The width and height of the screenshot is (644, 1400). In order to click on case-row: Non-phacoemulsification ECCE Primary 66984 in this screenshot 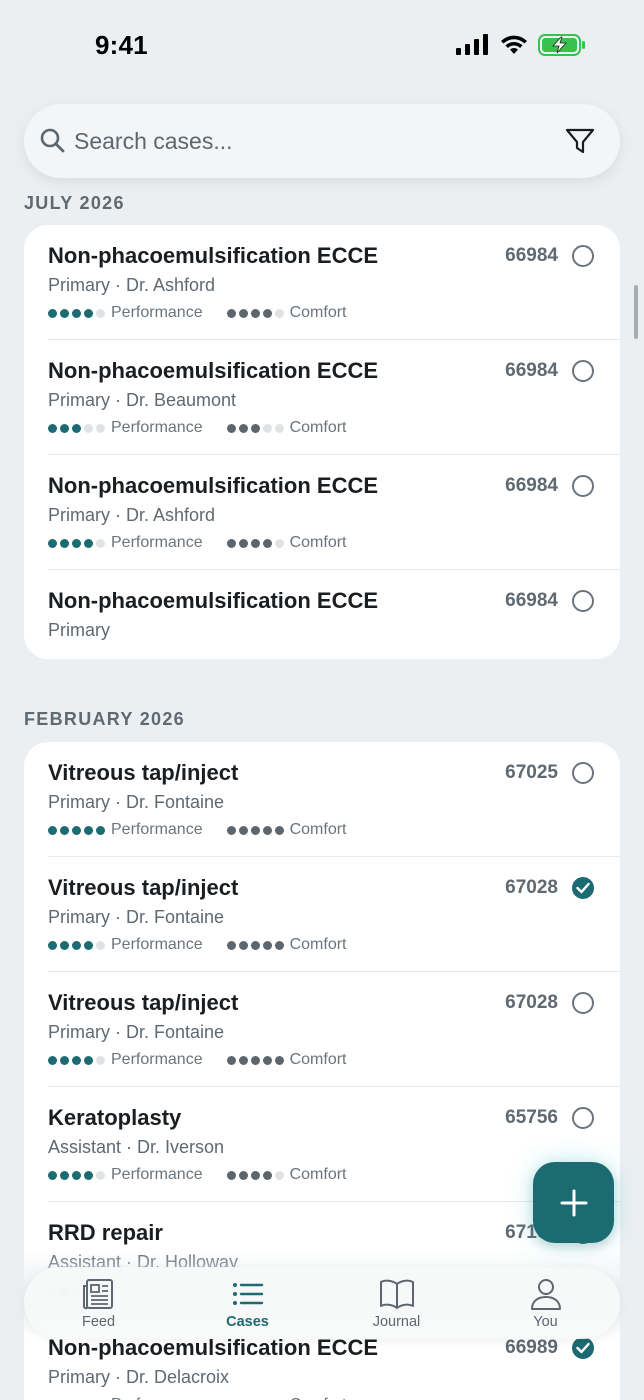, I will do `click(334, 614)`.